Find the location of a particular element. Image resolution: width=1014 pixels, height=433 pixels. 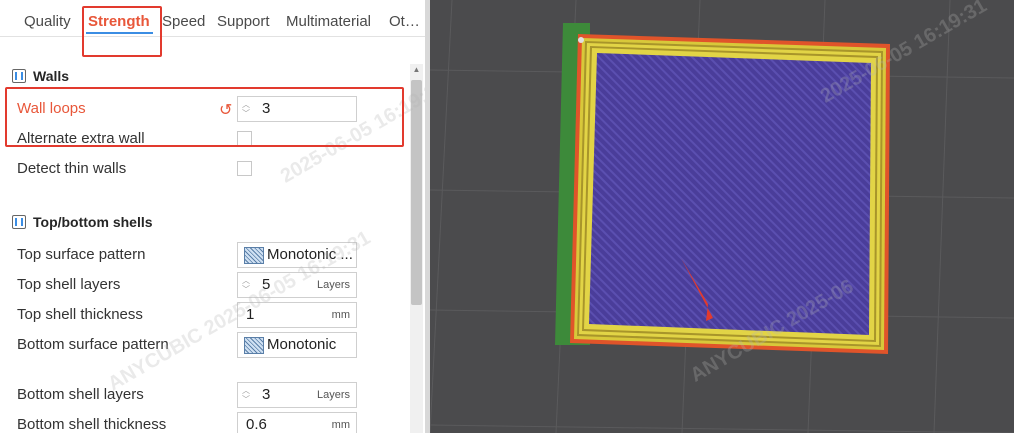

wall-loops-highlight is located at coordinates (204, 117).